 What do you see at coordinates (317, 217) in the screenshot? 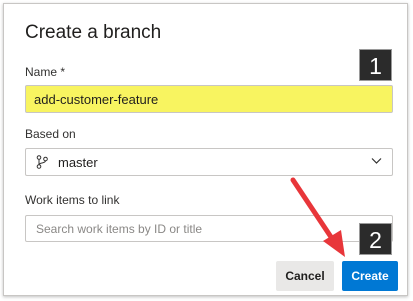
I see `red-arrow-annotation` at bounding box center [317, 217].